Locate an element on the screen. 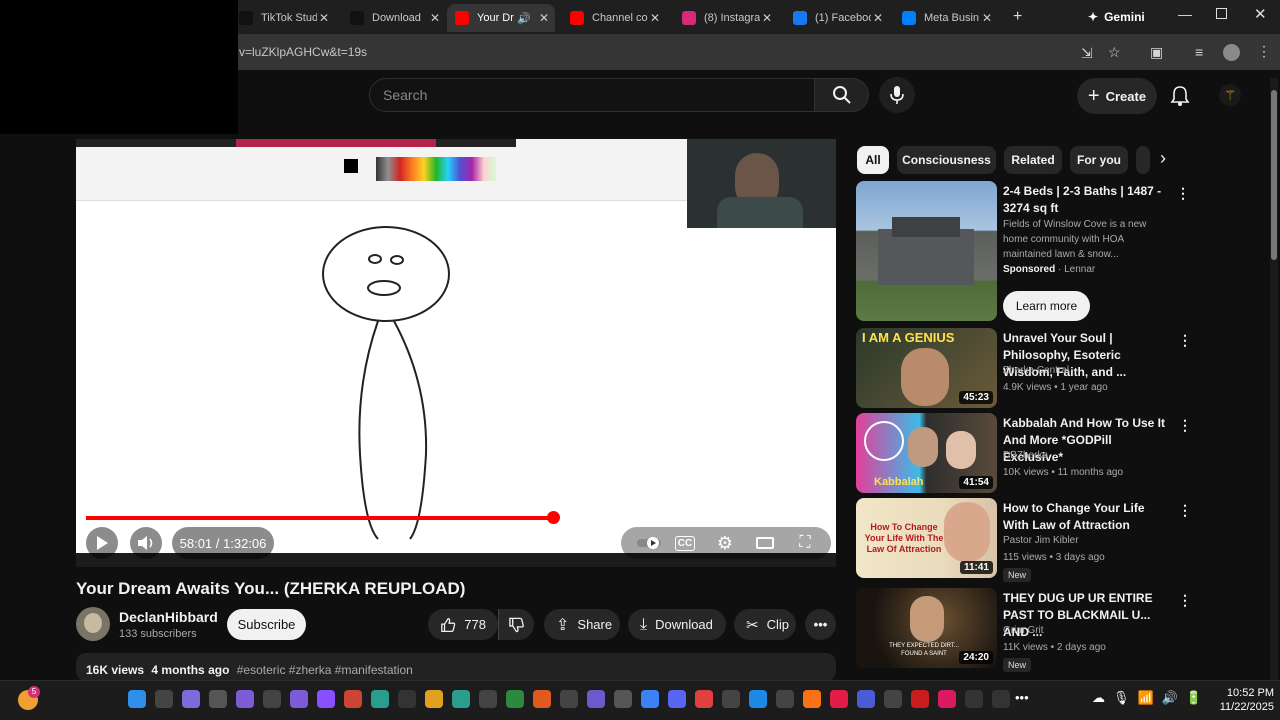 The height and width of the screenshot is (720, 1280). chrome-active-icon is located at coordinates (704, 699).